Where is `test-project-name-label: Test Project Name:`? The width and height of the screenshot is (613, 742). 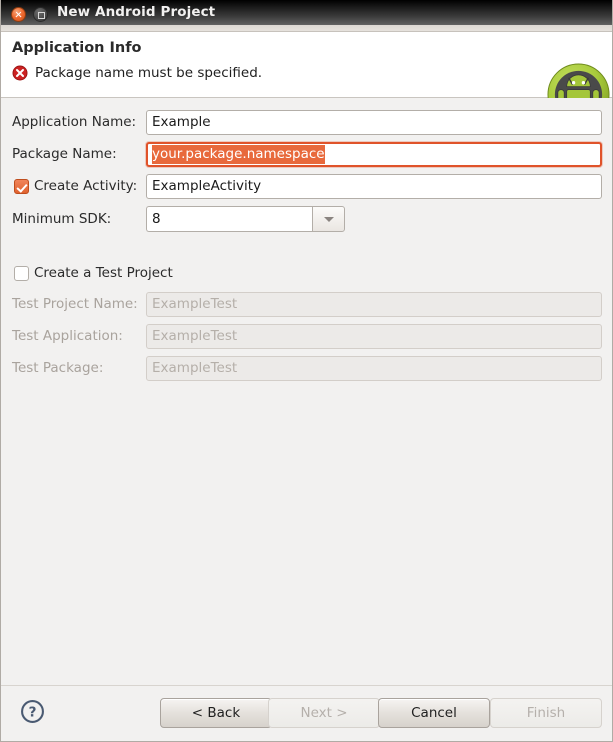 test-project-name-label: Test Project Name: is located at coordinates (75, 304).